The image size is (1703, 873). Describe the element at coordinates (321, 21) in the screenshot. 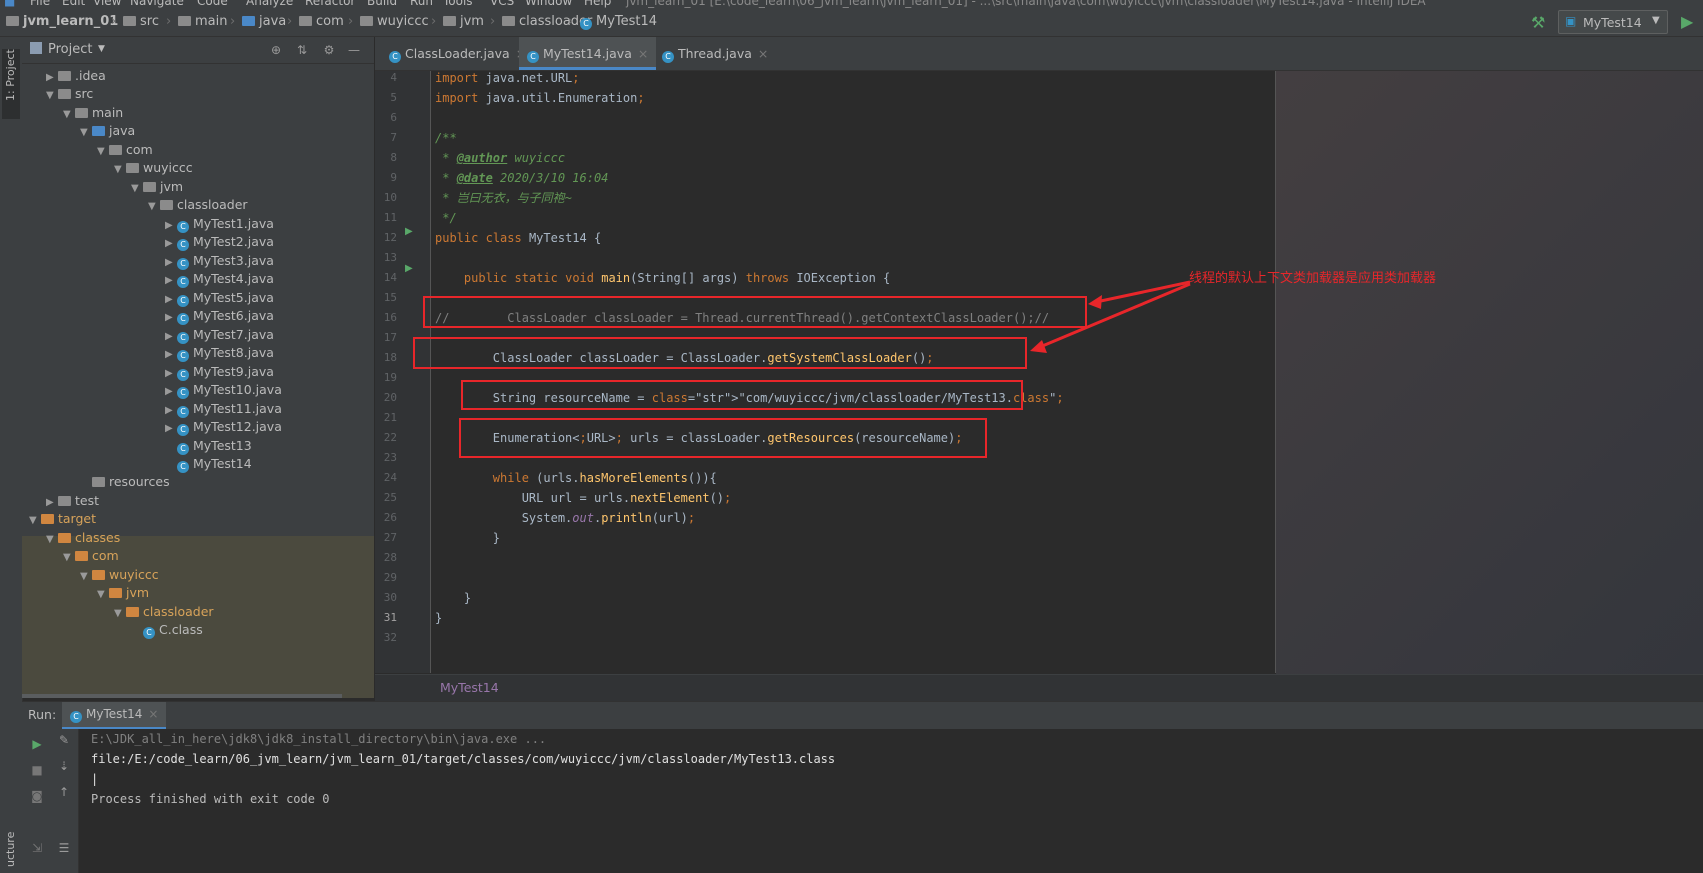

I see `breadcrumb-com: com` at that location.